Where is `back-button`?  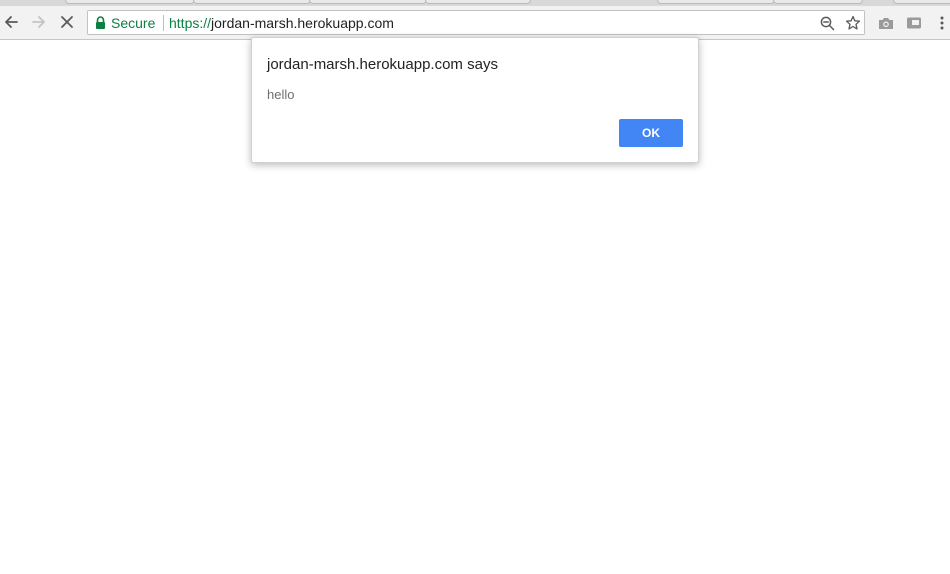
back-button is located at coordinates (11, 22).